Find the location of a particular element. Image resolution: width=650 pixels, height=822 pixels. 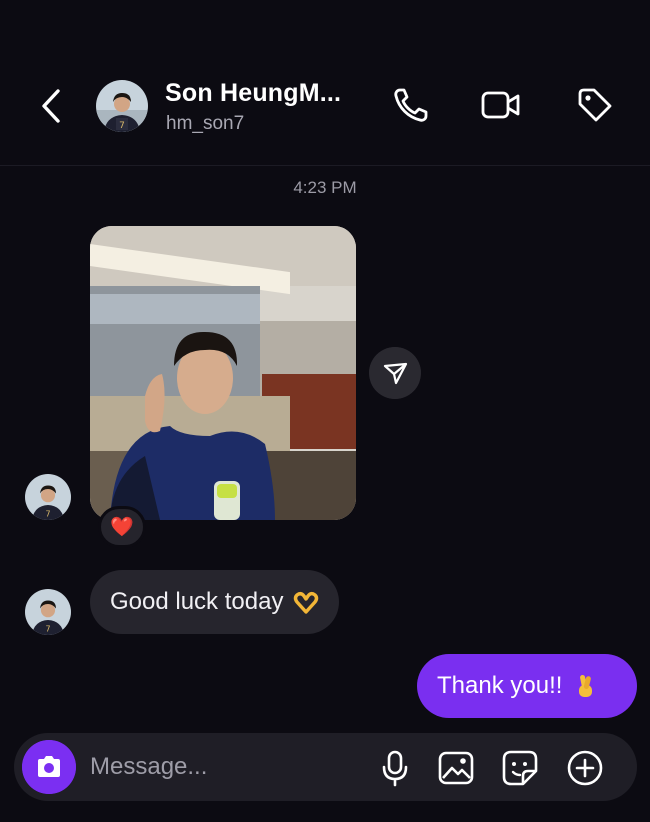

chevron-left-icon is located at coordinates (52, 106).